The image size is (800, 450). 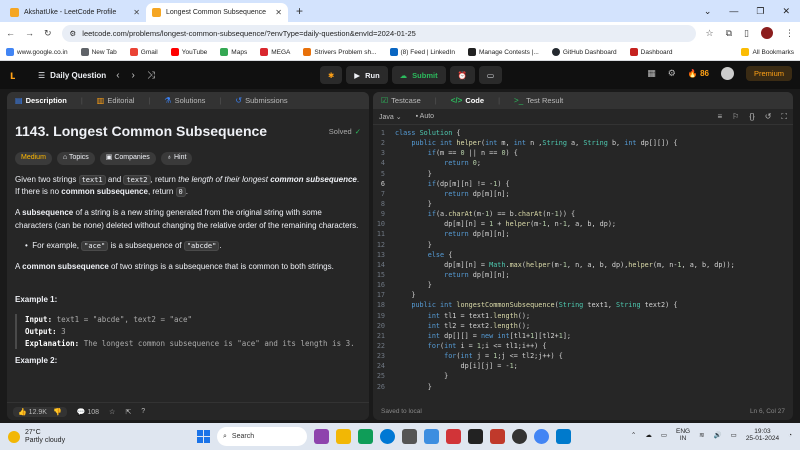 I want to click on browser-tab-profile: AkshatUke - LeetCode Profile ✕, so click(x=75, y=12).